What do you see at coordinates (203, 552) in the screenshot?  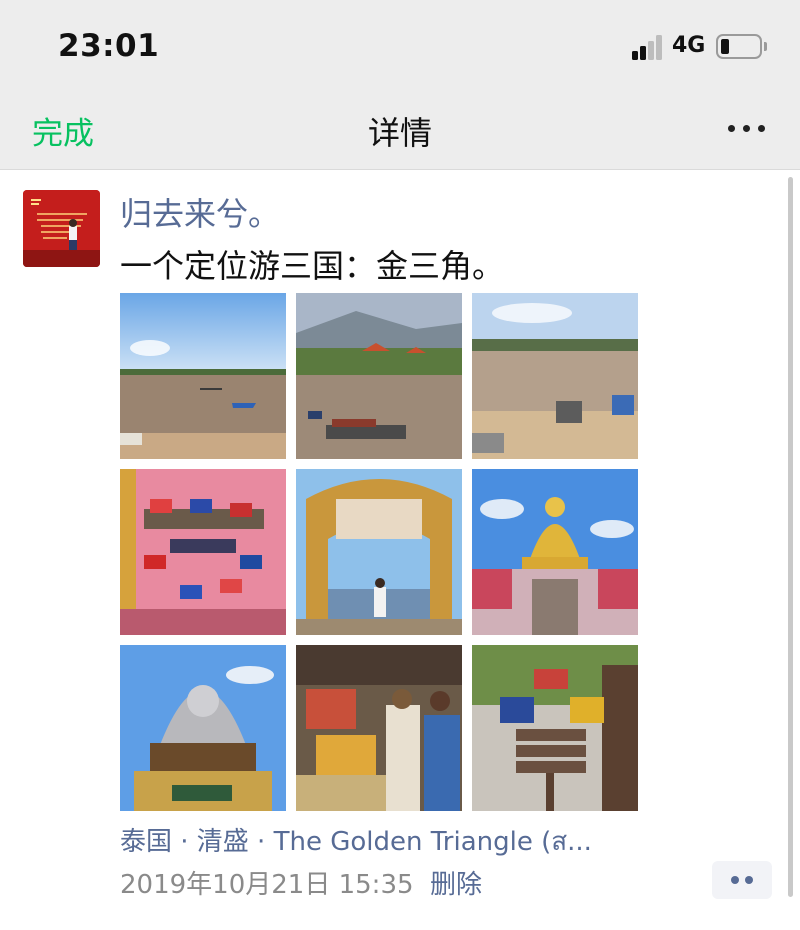 I see `photo-flags-wall` at bounding box center [203, 552].